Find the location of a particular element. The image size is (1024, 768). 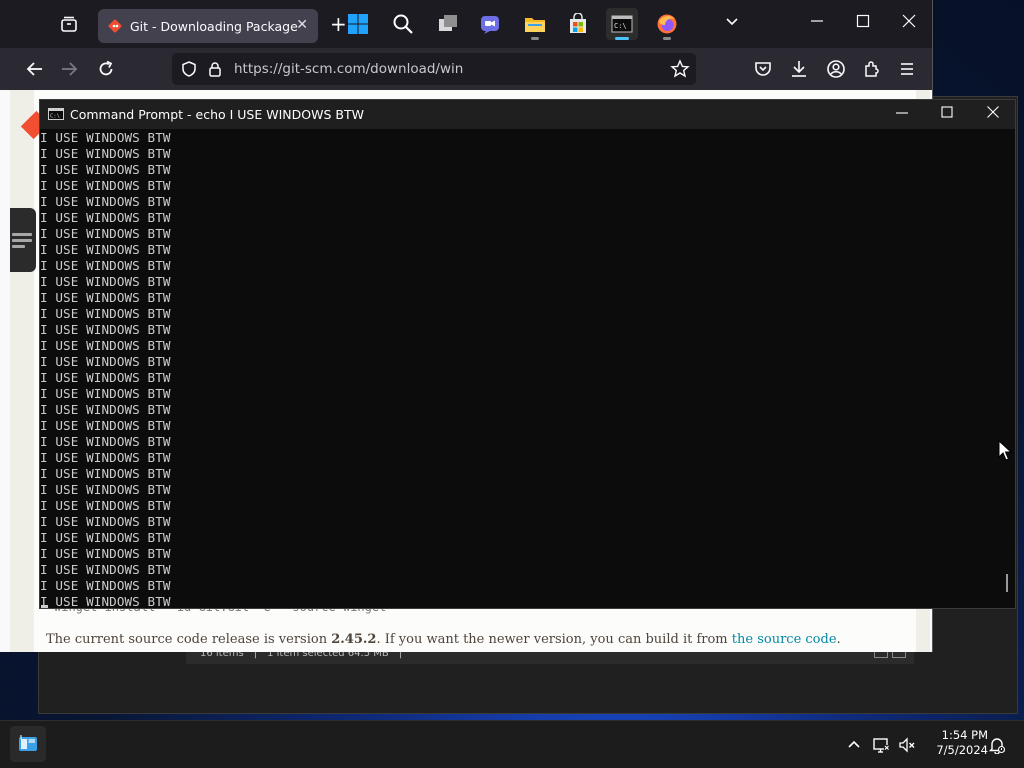

reload-icon is located at coordinates (106, 68).